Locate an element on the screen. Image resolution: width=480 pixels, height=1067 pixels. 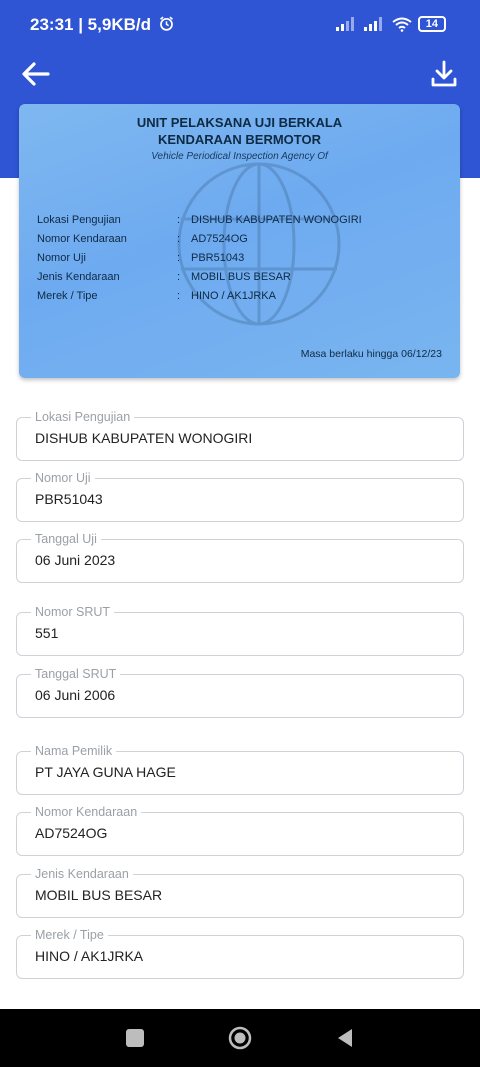
field-tanggal-uji: Tanggal Uji 06 Juni 2023 is located at coordinates (240, 557).